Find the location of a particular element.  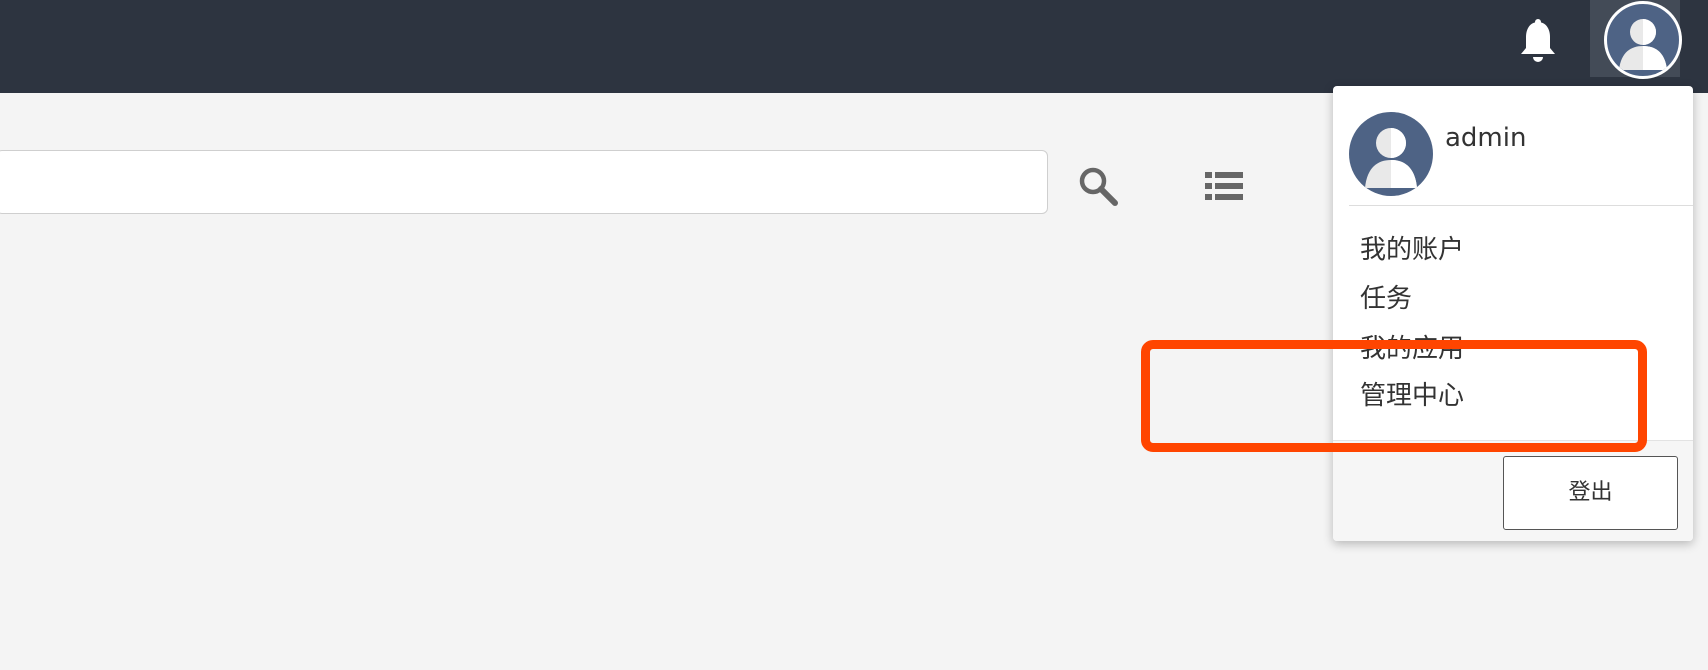

logout-button: 登出 is located at coordinates (1590, 493).